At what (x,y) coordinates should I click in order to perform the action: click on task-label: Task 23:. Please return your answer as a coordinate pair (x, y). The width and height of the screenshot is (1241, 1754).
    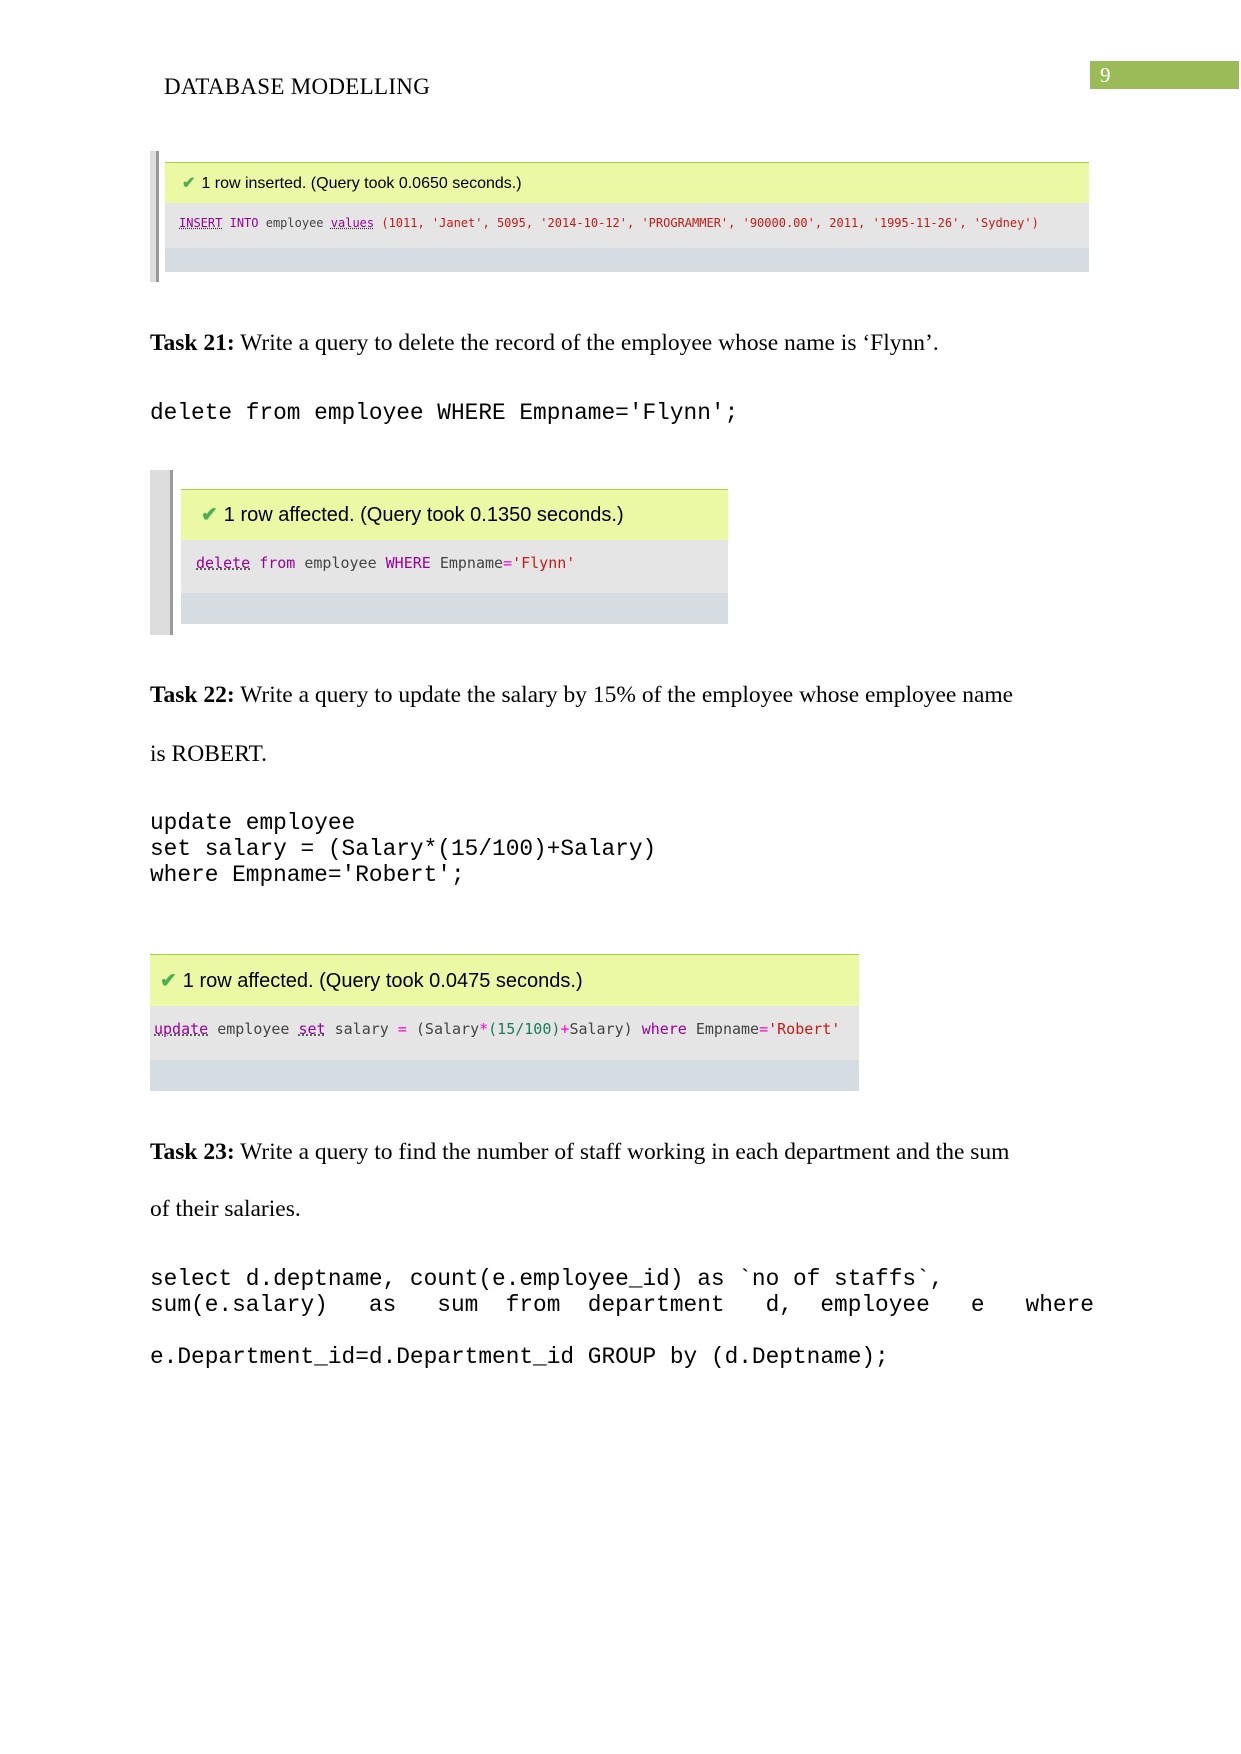
    Looking at the image, I should click on (192, 1152).